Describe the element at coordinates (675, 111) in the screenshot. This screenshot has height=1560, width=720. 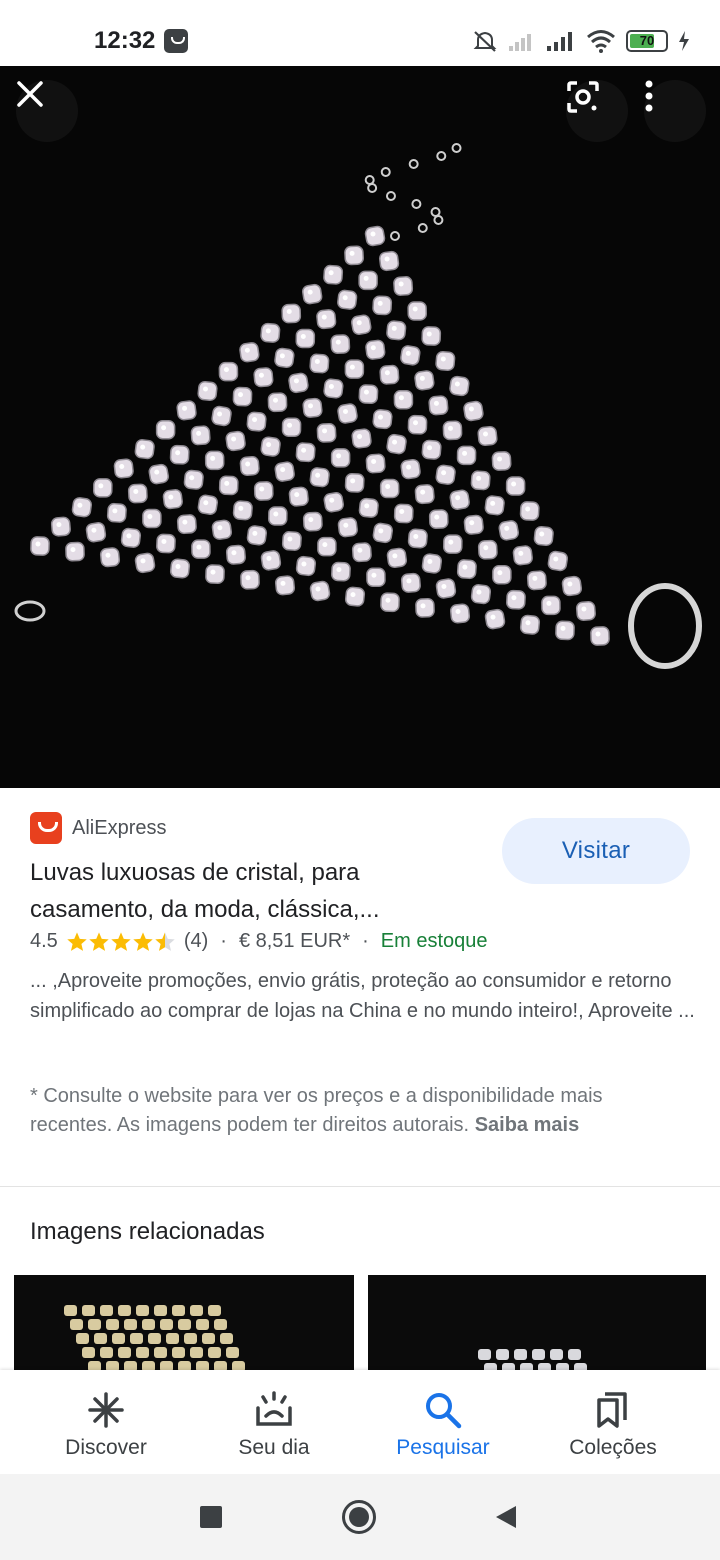
I see `more-options-button` at that location.